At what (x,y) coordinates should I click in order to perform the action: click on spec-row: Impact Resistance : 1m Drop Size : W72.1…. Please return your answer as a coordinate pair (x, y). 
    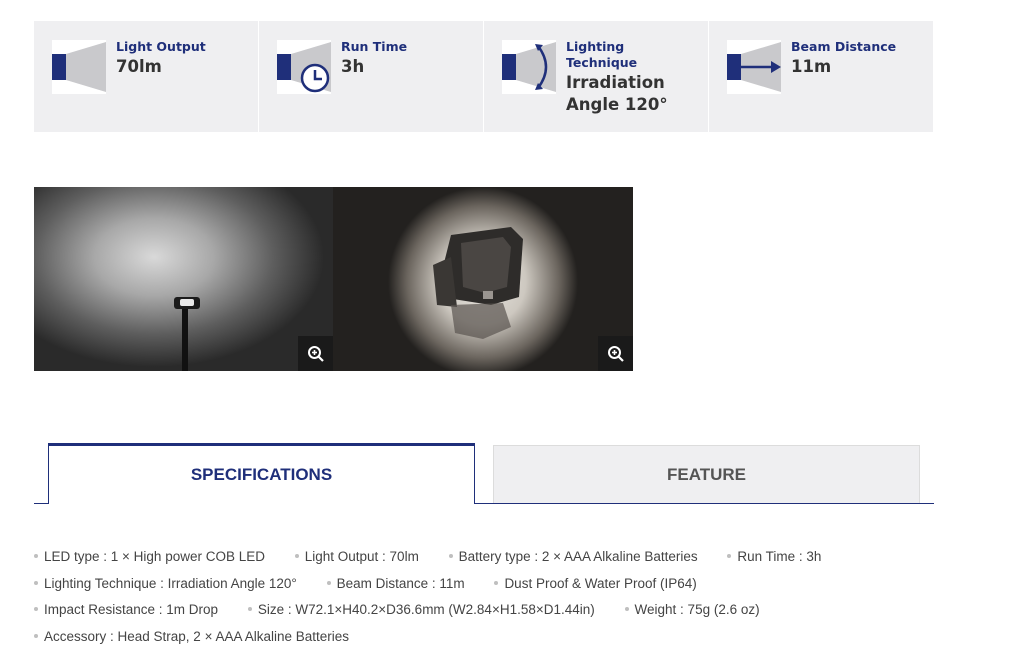
    Looking at the image, I should click on (514, 612).